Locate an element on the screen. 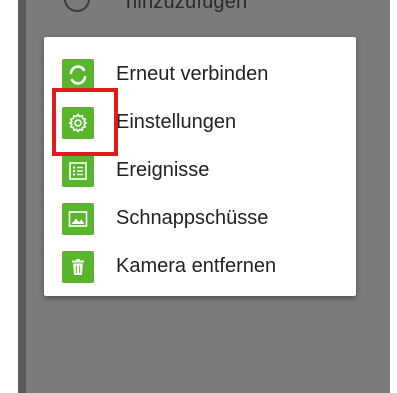 The width and height of the screenshot is (397, 393). list-icon is located at coordinates (78, 171).